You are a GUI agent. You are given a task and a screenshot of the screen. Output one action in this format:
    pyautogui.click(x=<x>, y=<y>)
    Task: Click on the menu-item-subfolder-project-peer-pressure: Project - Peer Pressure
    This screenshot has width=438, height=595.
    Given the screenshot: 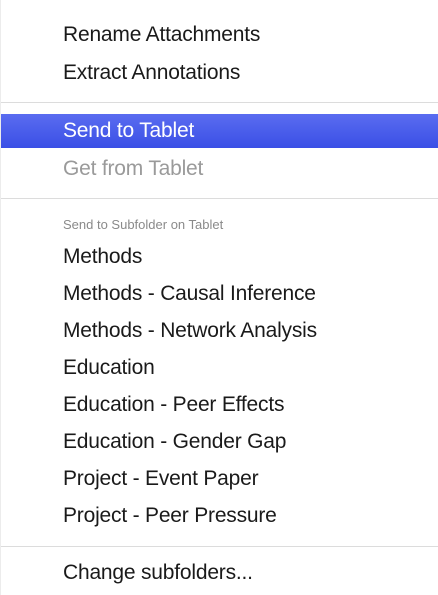 What is the action you would take?
    pyautogui.click(x=219, y=516)
    